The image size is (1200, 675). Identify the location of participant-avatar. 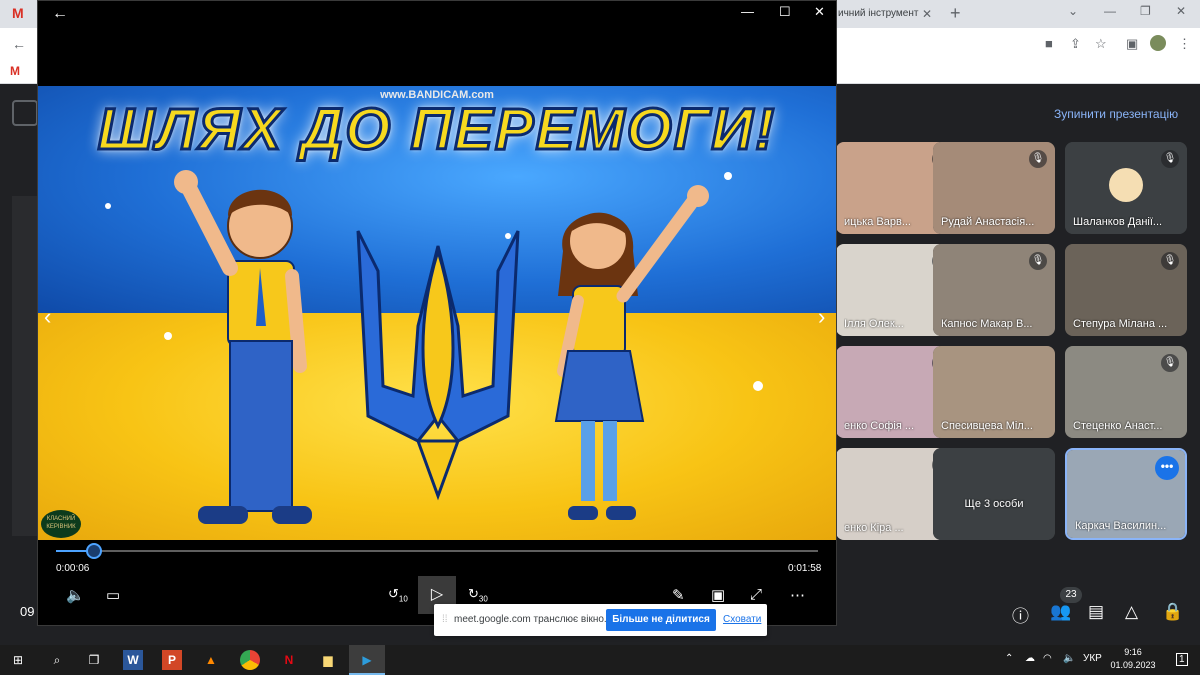
(1126, 185).